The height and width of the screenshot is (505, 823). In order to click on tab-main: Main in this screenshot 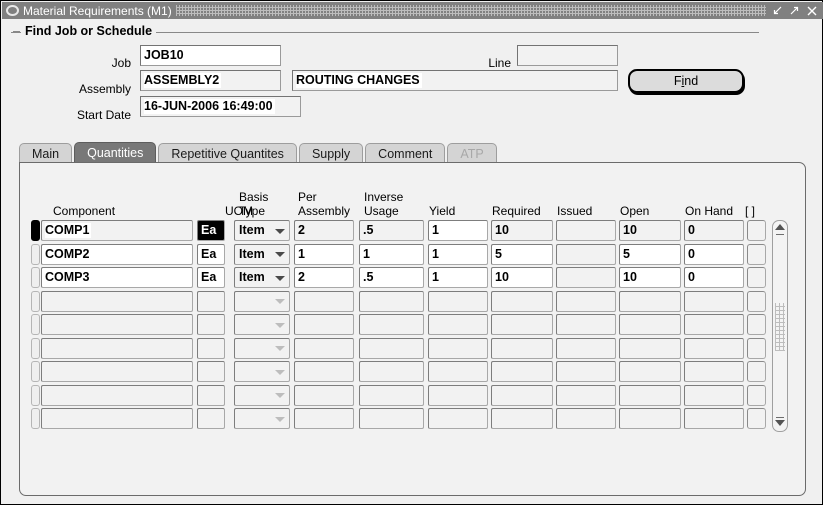, I will do `click(46, 153)`.